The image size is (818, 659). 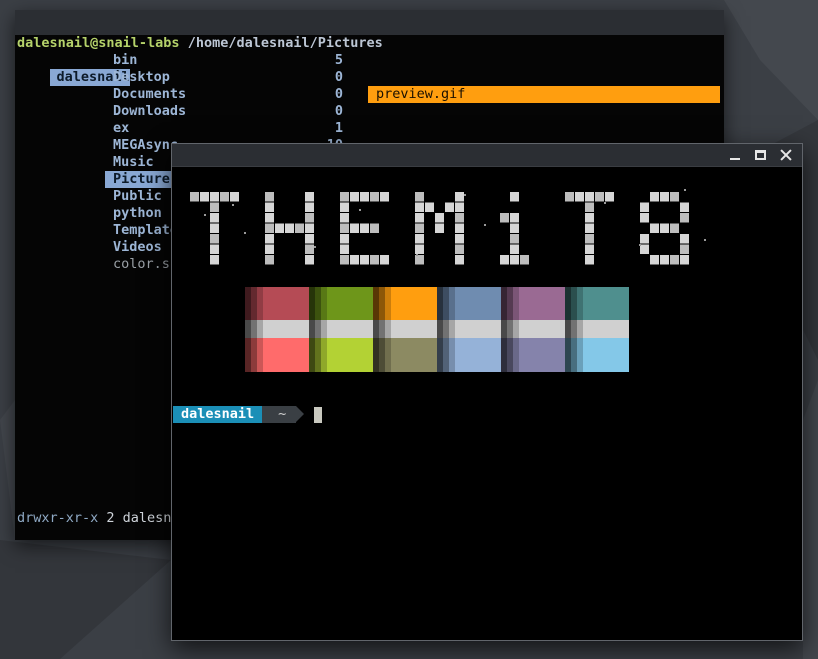 I want to click on entry-name: Documents, so click(x=150, y=94).